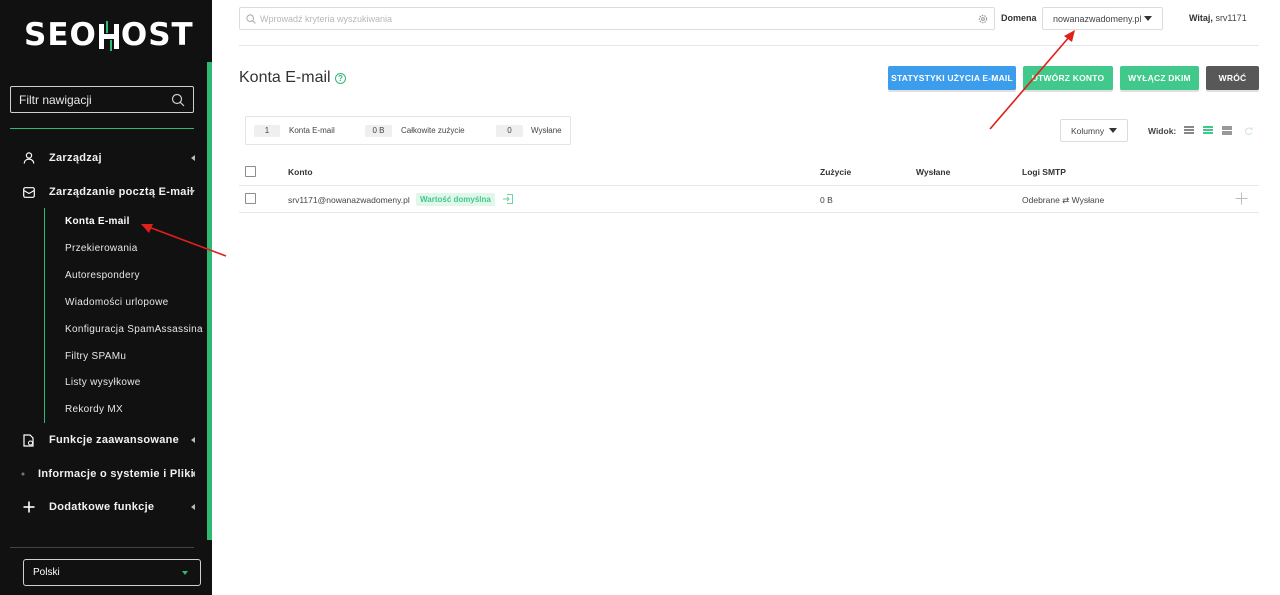 The height and width of the screenshot is (595, 1280). Describe the element at coordinates (114, 440) in the screenshot. I see `sidebar-item-label: Funkcje zaawansowane` at that location.